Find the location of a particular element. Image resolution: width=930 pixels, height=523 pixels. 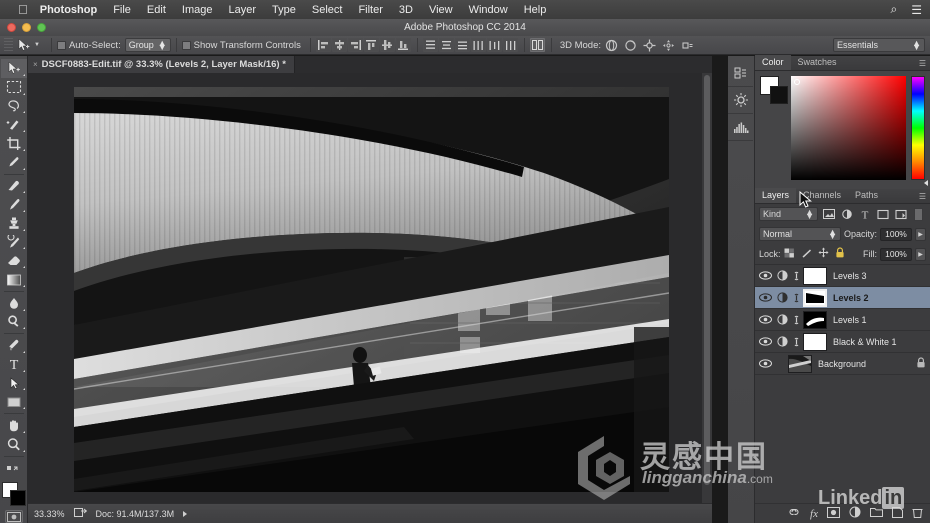

status-menu-arrow-icon is located at coordinates (185, 513).